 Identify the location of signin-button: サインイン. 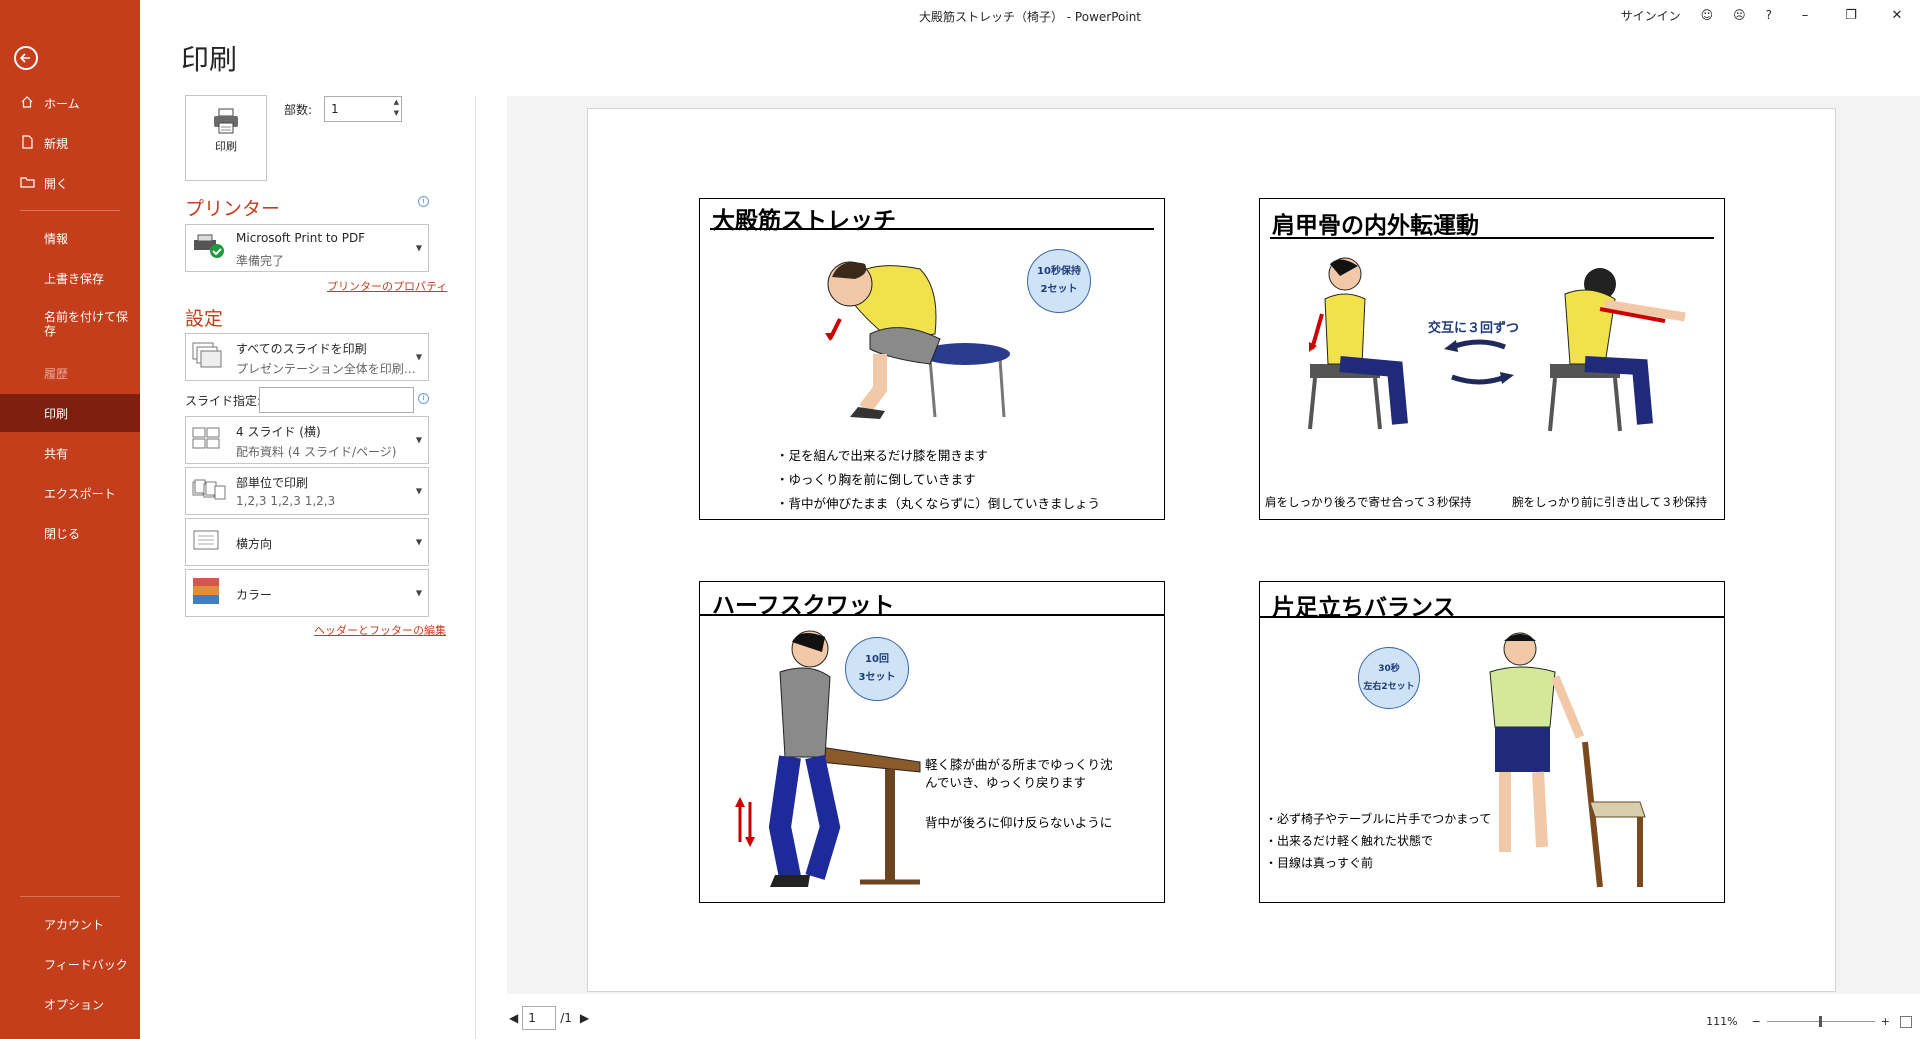
(1651, 15).